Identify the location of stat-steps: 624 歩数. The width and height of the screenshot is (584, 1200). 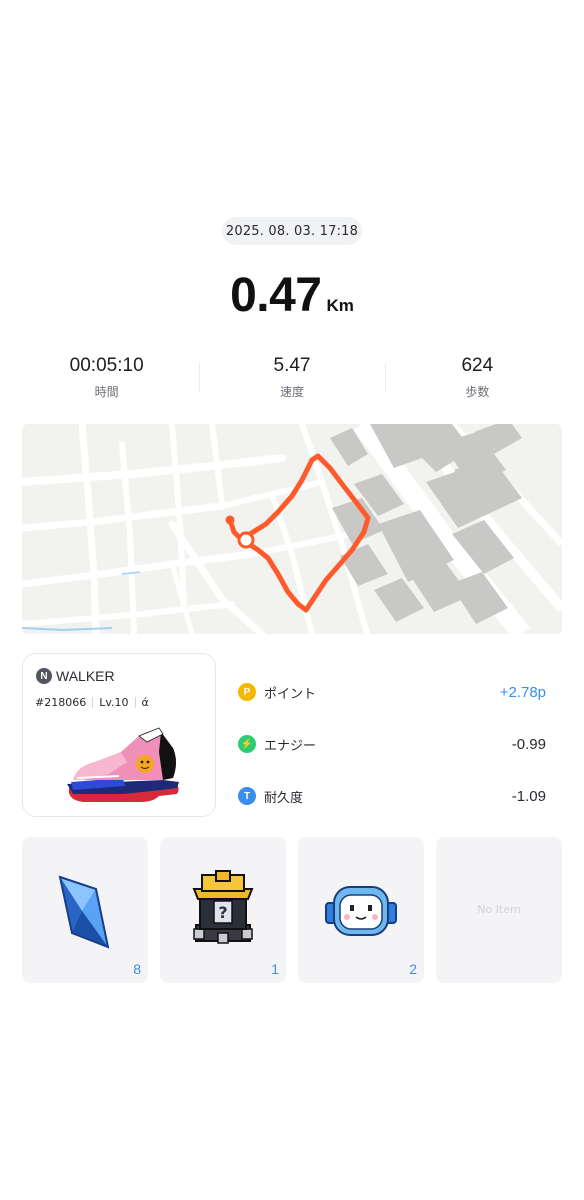
(477, 380).